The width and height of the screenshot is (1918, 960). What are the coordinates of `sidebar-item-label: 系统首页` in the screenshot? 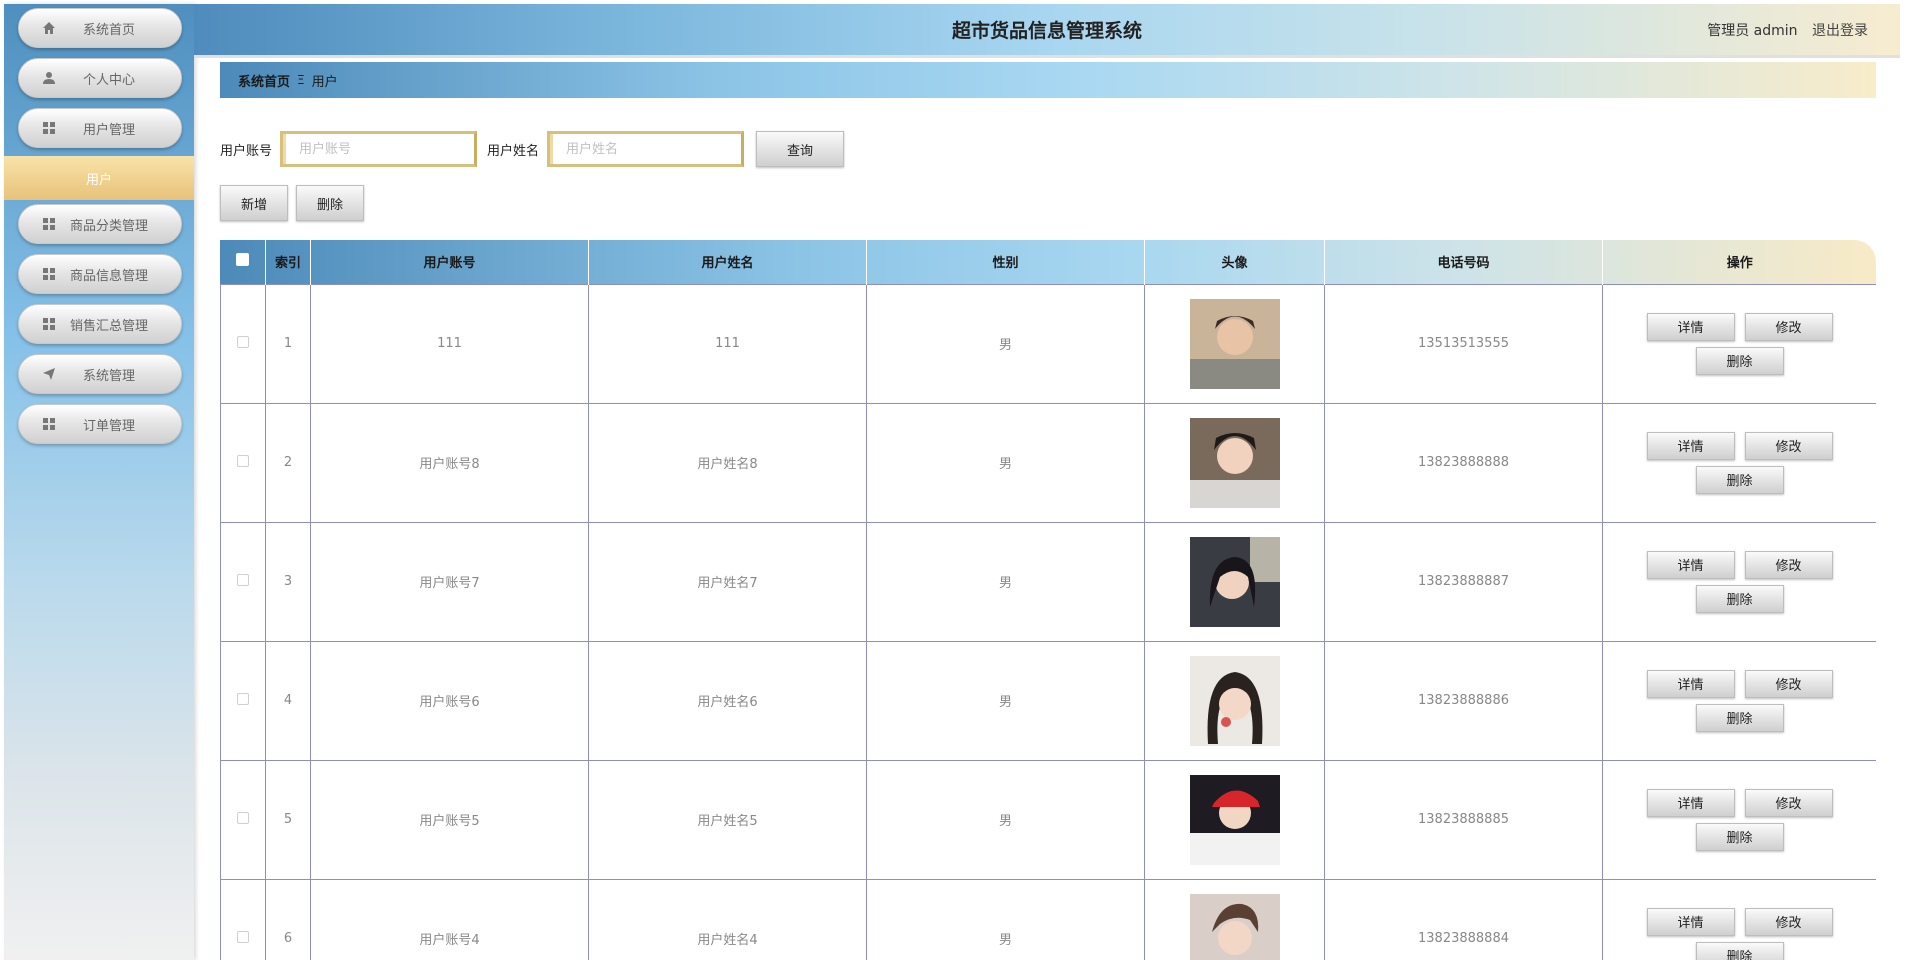 It's located at (108, 30).